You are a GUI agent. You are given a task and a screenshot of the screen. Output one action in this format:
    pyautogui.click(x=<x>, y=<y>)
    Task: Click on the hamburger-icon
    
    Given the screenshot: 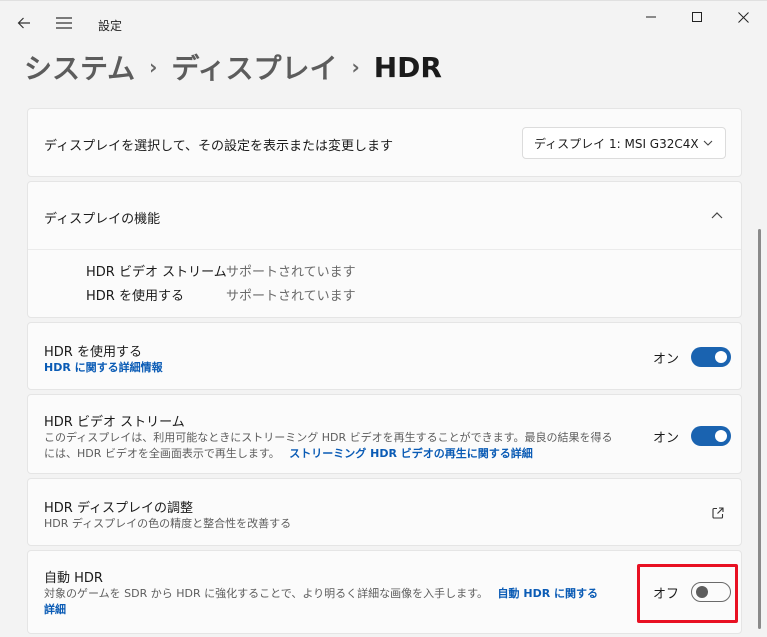 What is the action you would take?
    pyautogui.click(x=64, y=23)
    